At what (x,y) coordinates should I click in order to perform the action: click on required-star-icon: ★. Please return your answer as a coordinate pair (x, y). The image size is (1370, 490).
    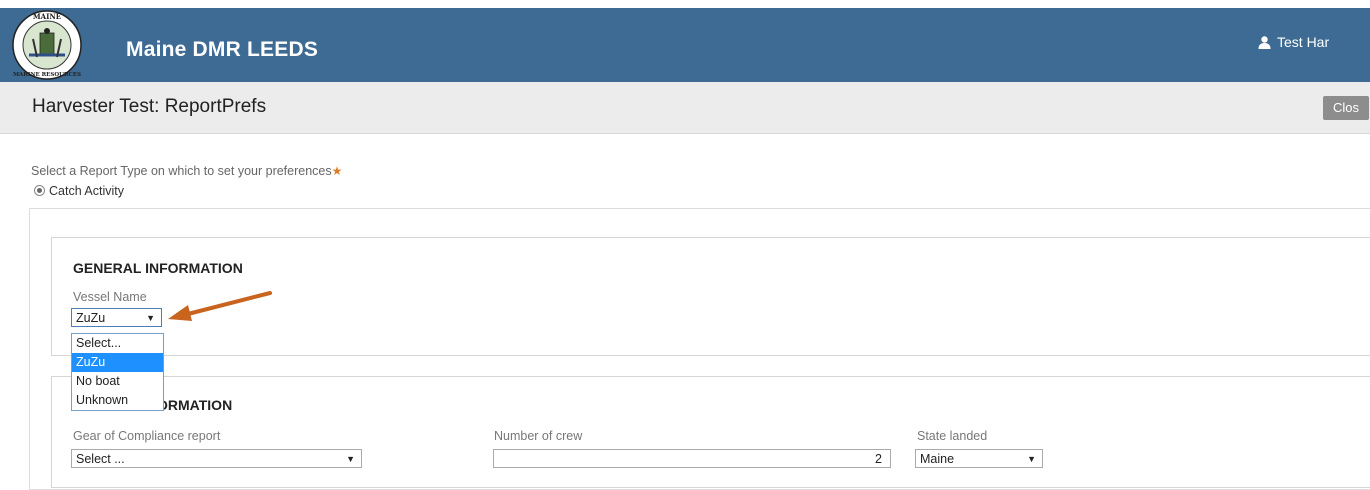
    Looking at the image, I should click on (337, 171).